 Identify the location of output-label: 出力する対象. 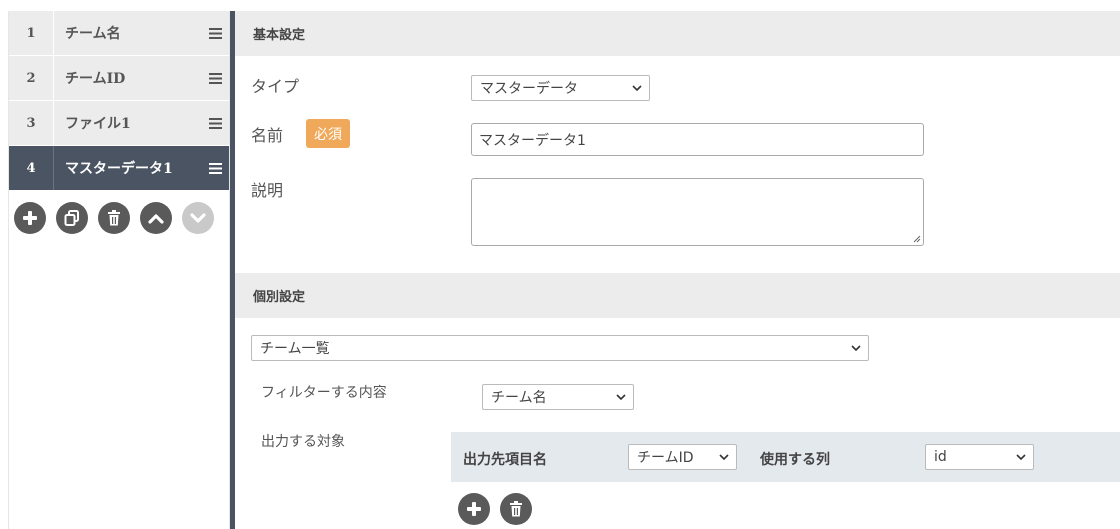
(303, 442).